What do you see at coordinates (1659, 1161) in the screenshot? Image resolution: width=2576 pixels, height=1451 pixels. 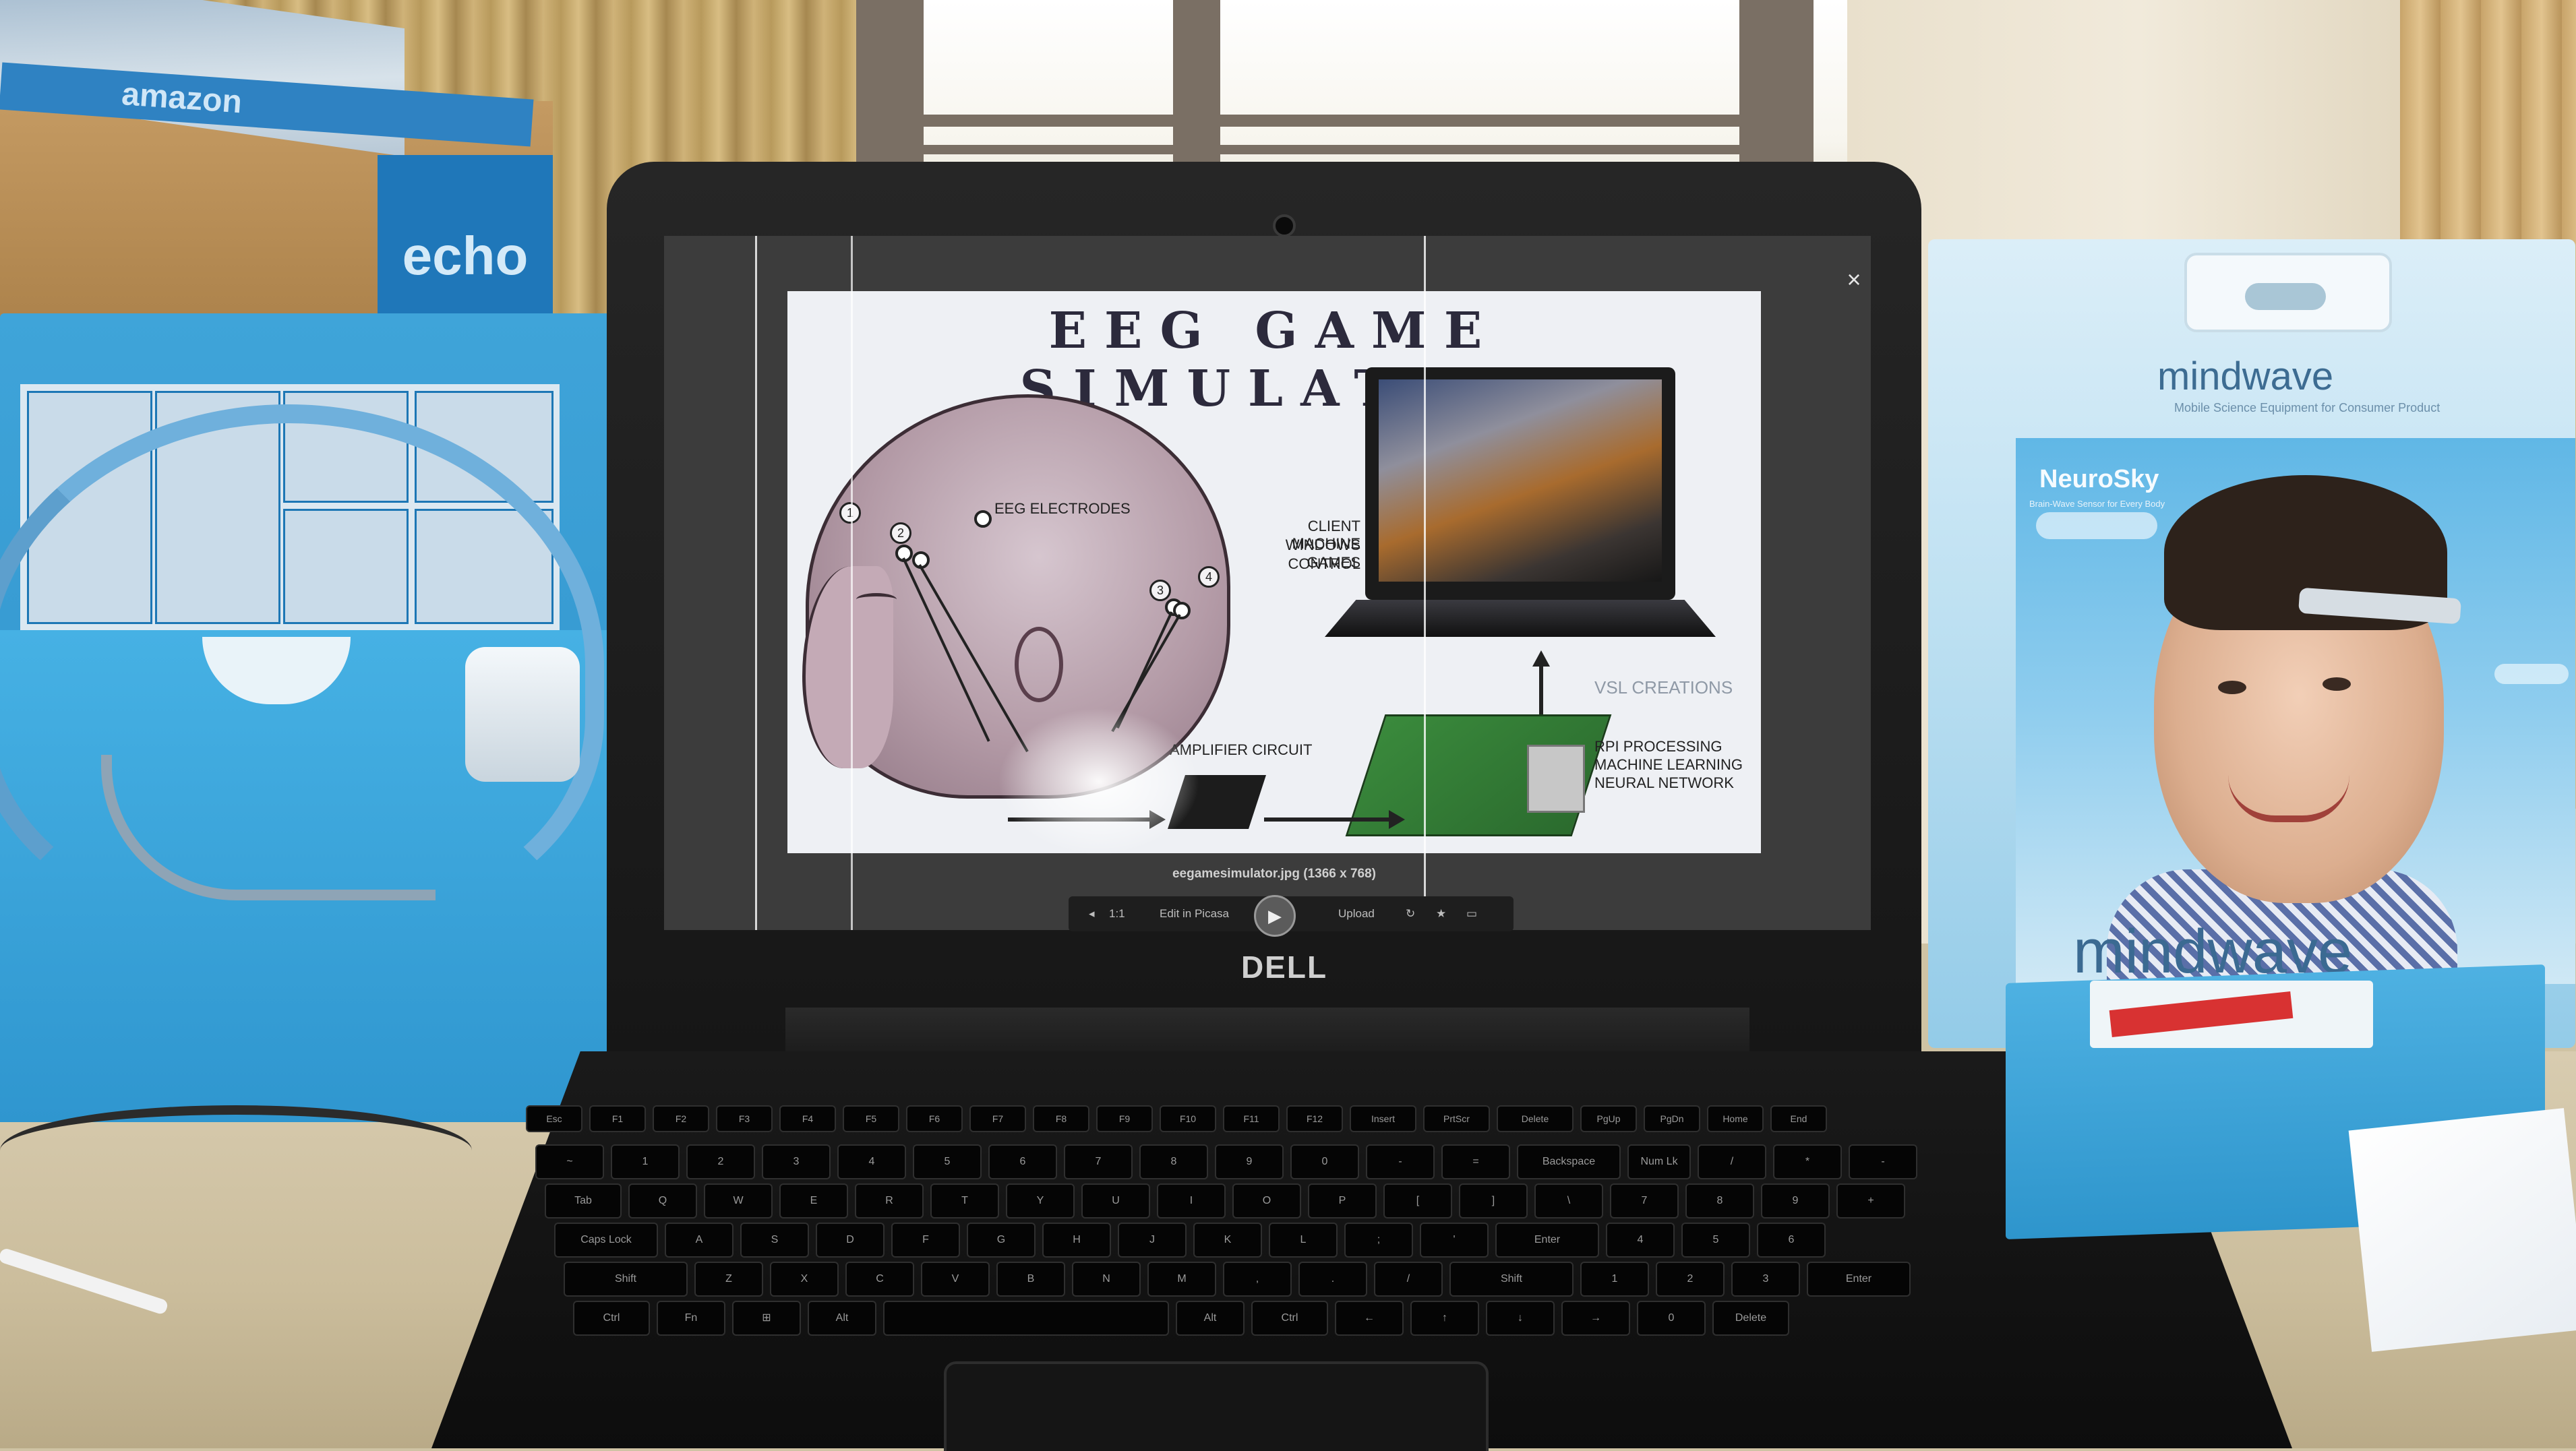 I see `key: Num Lk` at bounding box center [1659, 1161].